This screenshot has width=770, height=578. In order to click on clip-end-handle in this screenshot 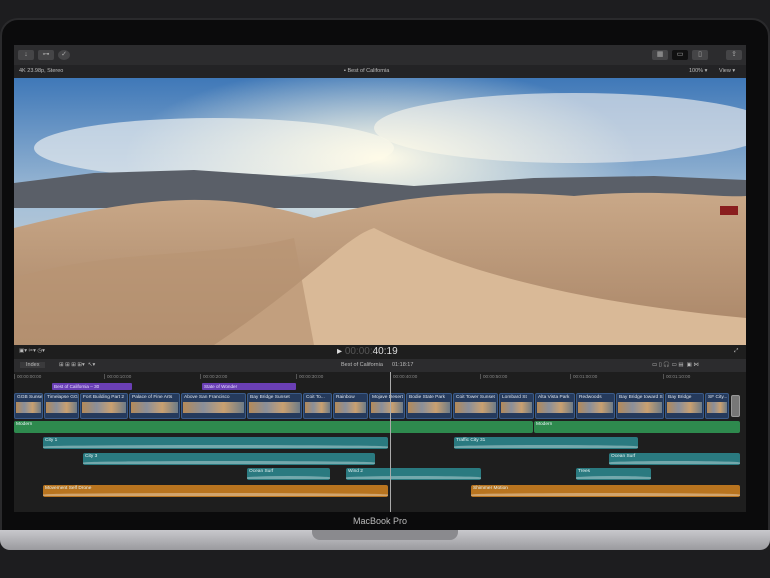, I will do `click(735, 406)`.